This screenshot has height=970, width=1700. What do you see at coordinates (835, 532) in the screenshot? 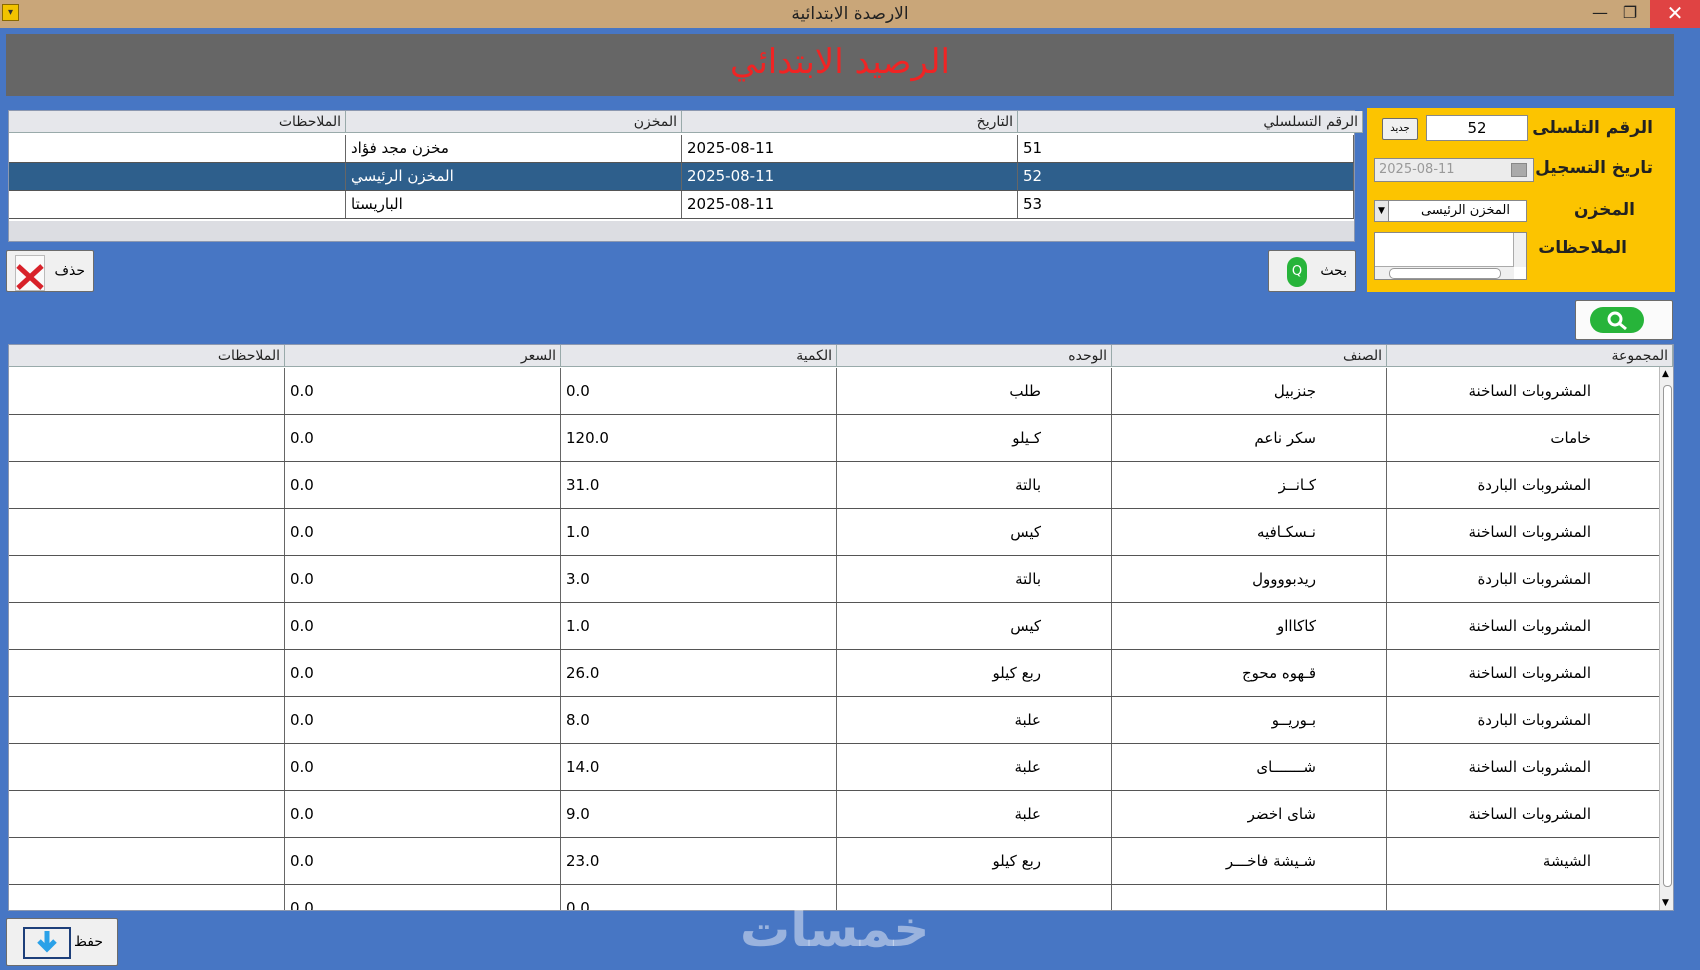
I see `items-row: 0.0 1.0 كيس نـسكـافيه المشروبات الساخنة` at bounding box center [835, 532].